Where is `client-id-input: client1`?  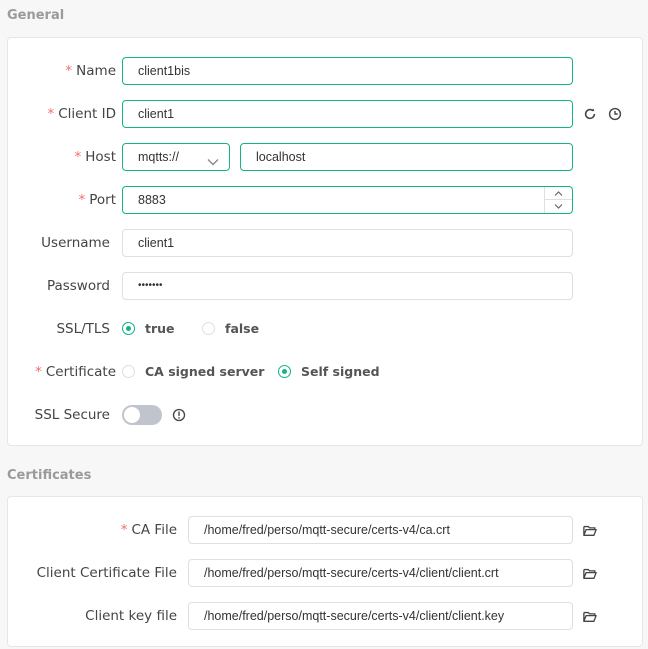
client-id-input: client1 is located at coordinates (347, 114).